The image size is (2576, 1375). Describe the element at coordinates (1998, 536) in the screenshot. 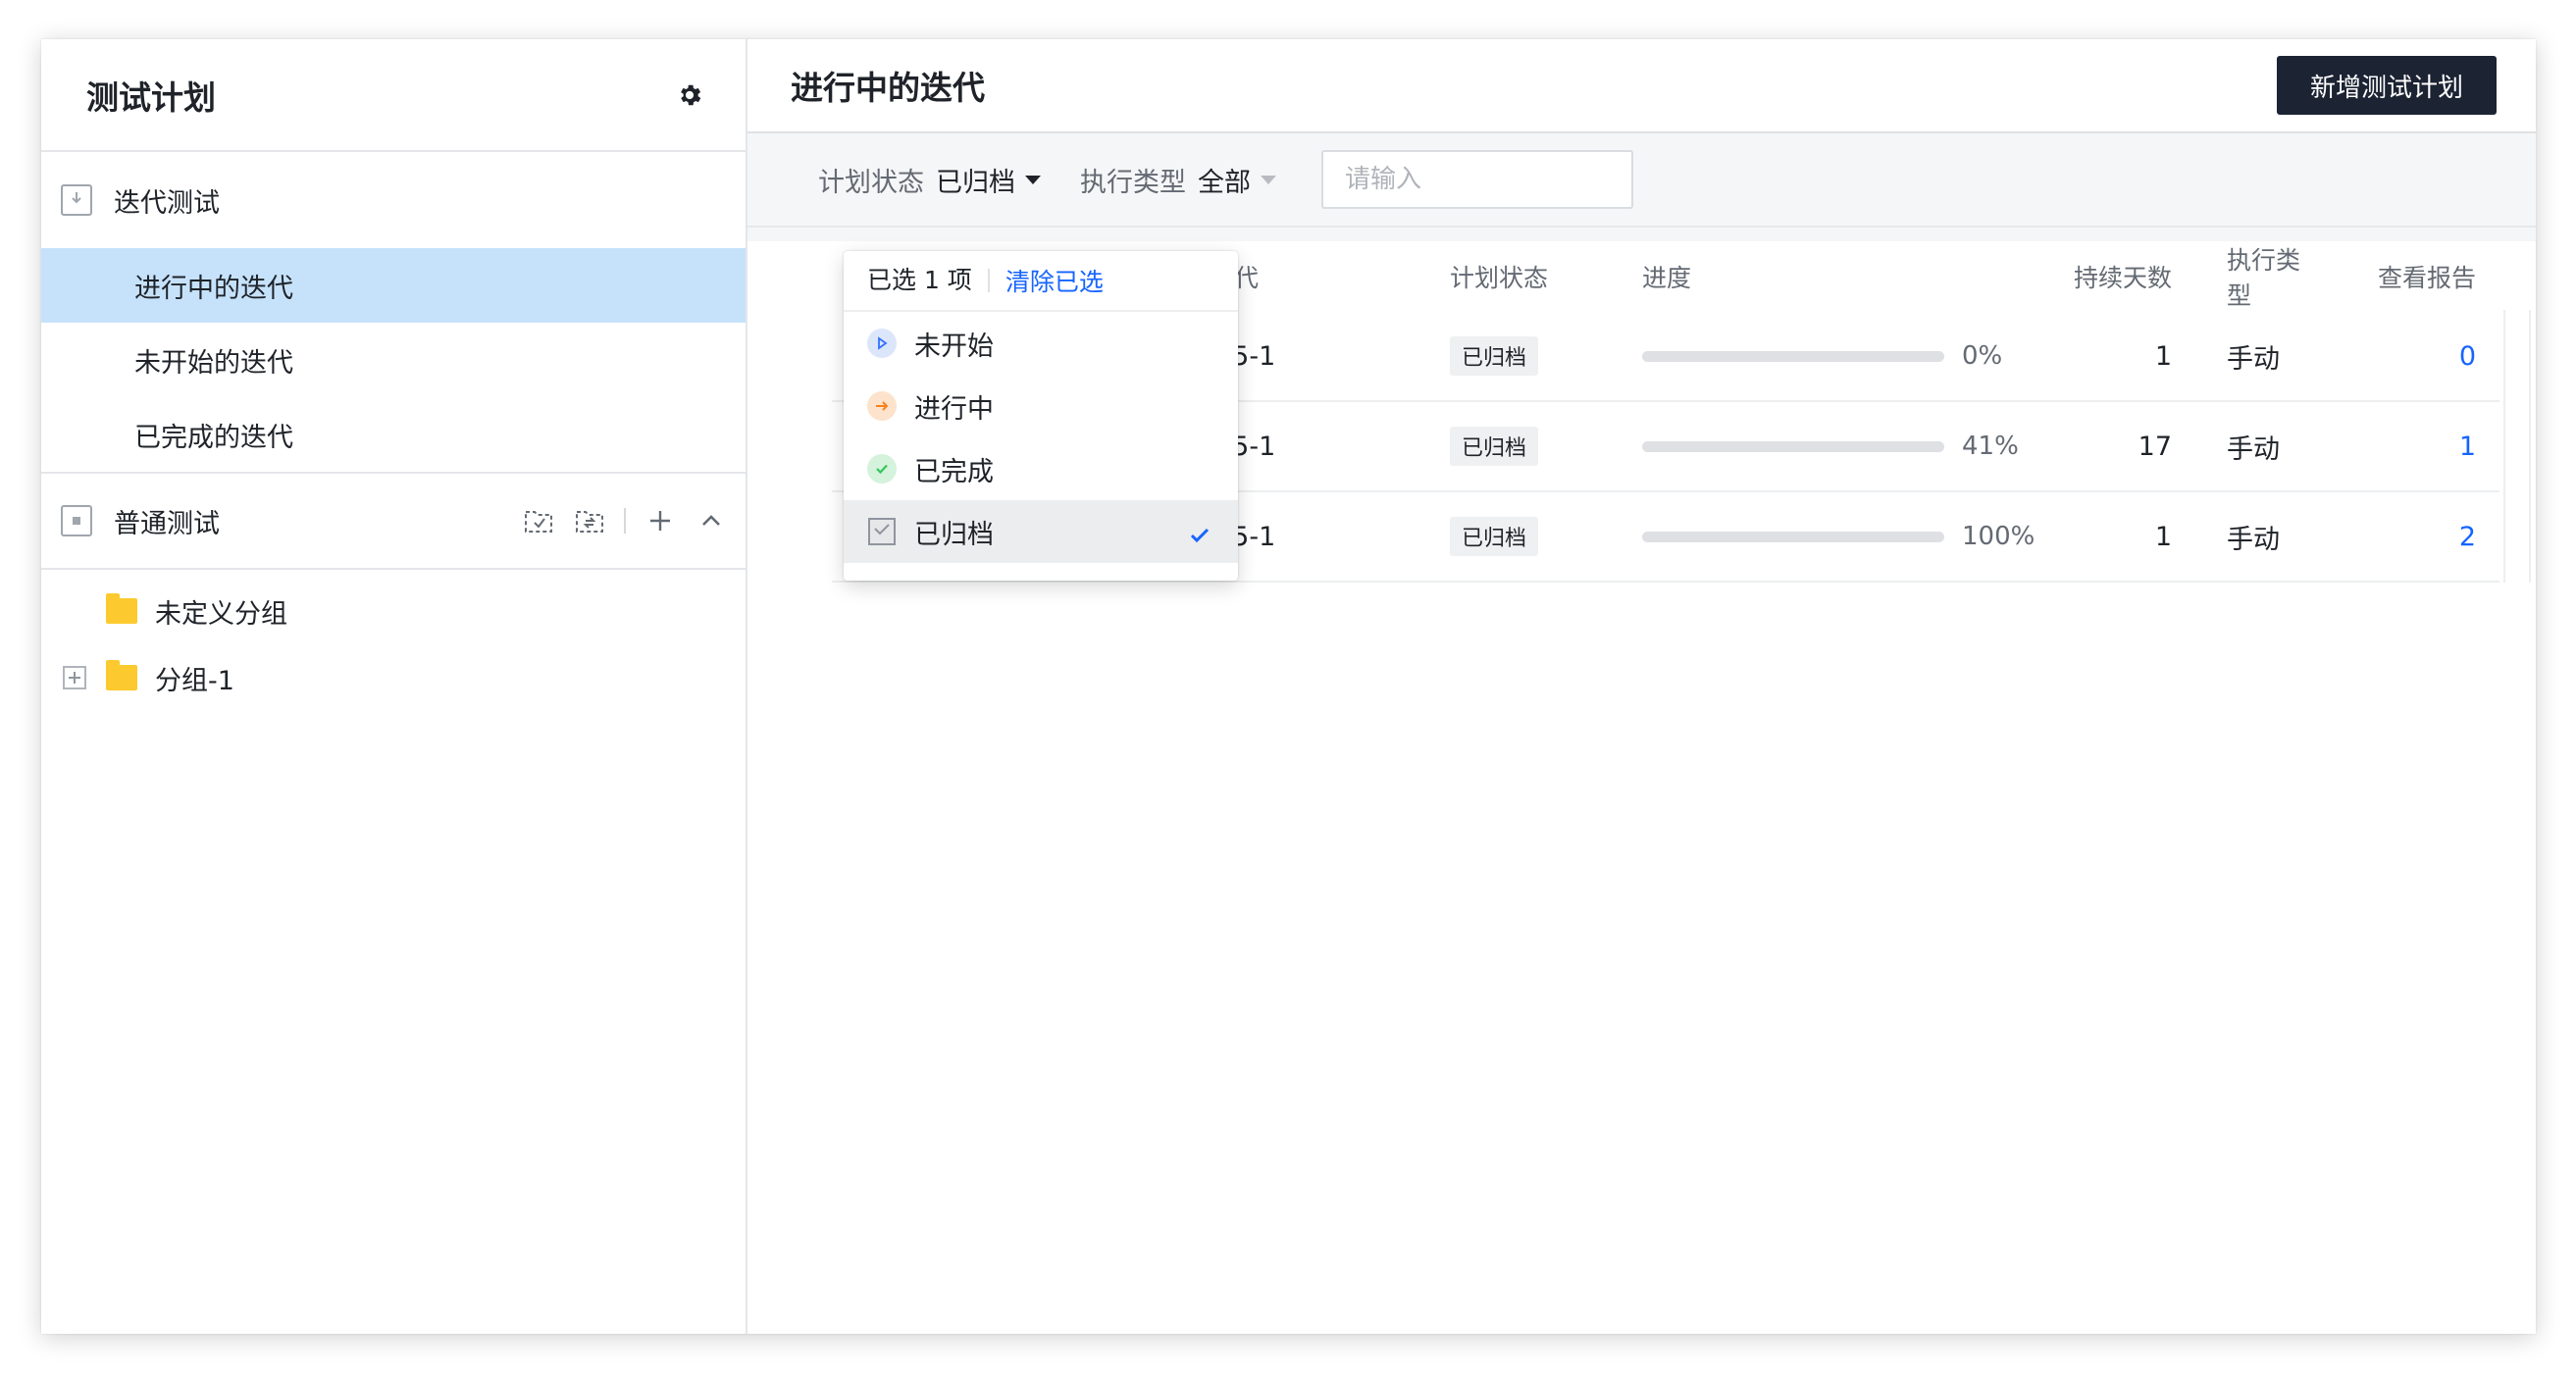

I see `progress-text: 100%` at that location.